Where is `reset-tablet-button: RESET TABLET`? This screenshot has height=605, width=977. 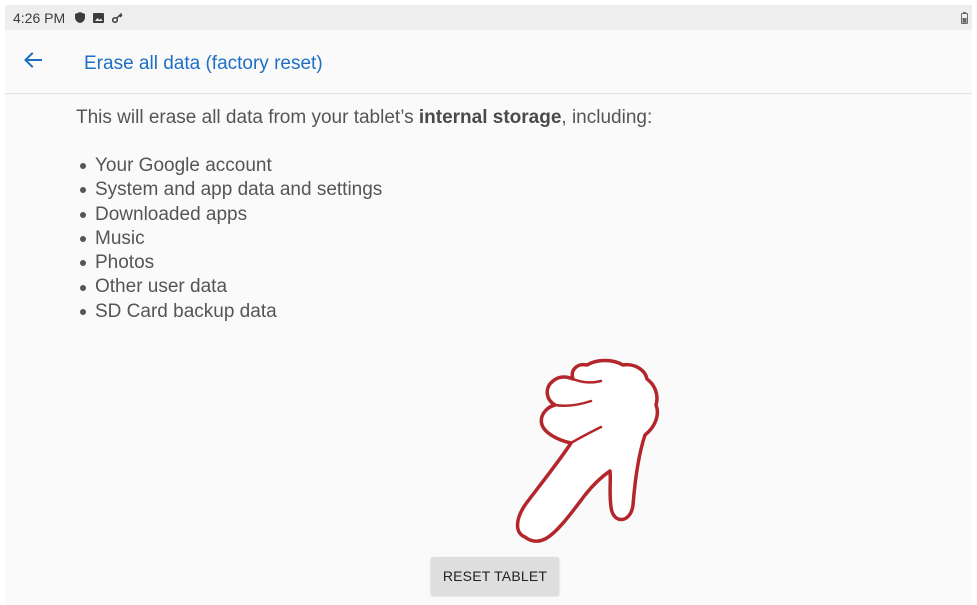 reset-tablet-button: RESET TABLET is located at coordinates (495, 576).